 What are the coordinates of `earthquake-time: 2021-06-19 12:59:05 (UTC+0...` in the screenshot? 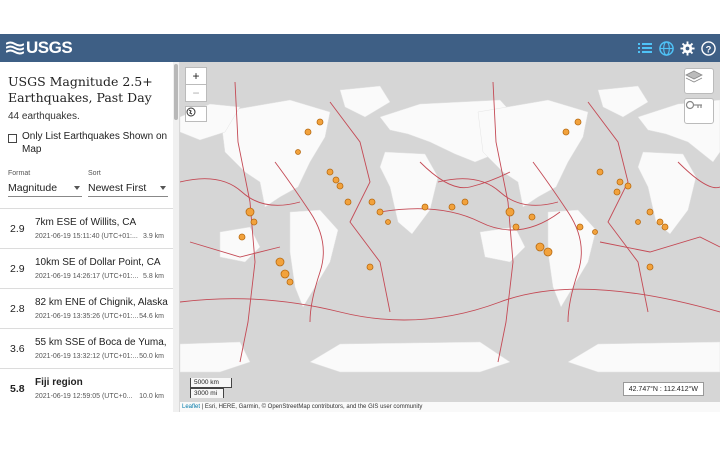 It's located at (84, 396).